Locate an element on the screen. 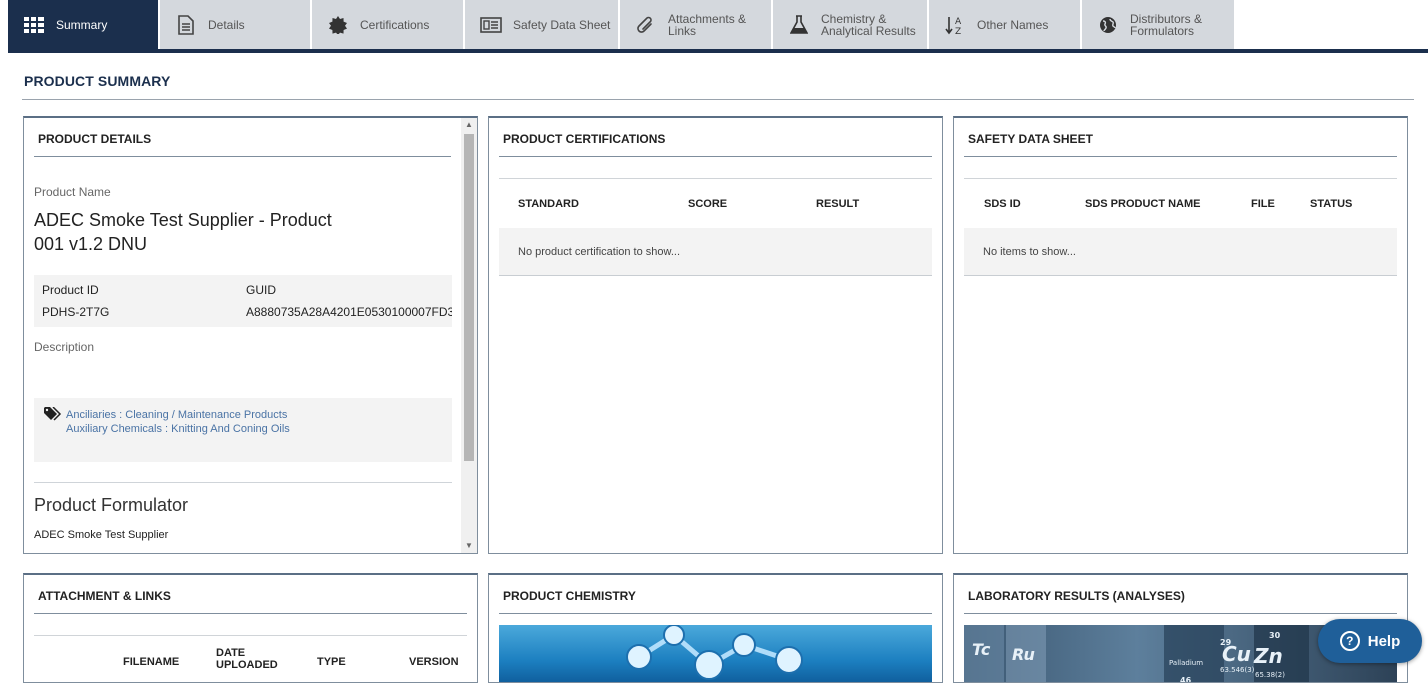 The image size is (1428, 683). element-symbol: Ru is located at coordinates (1023, 654).